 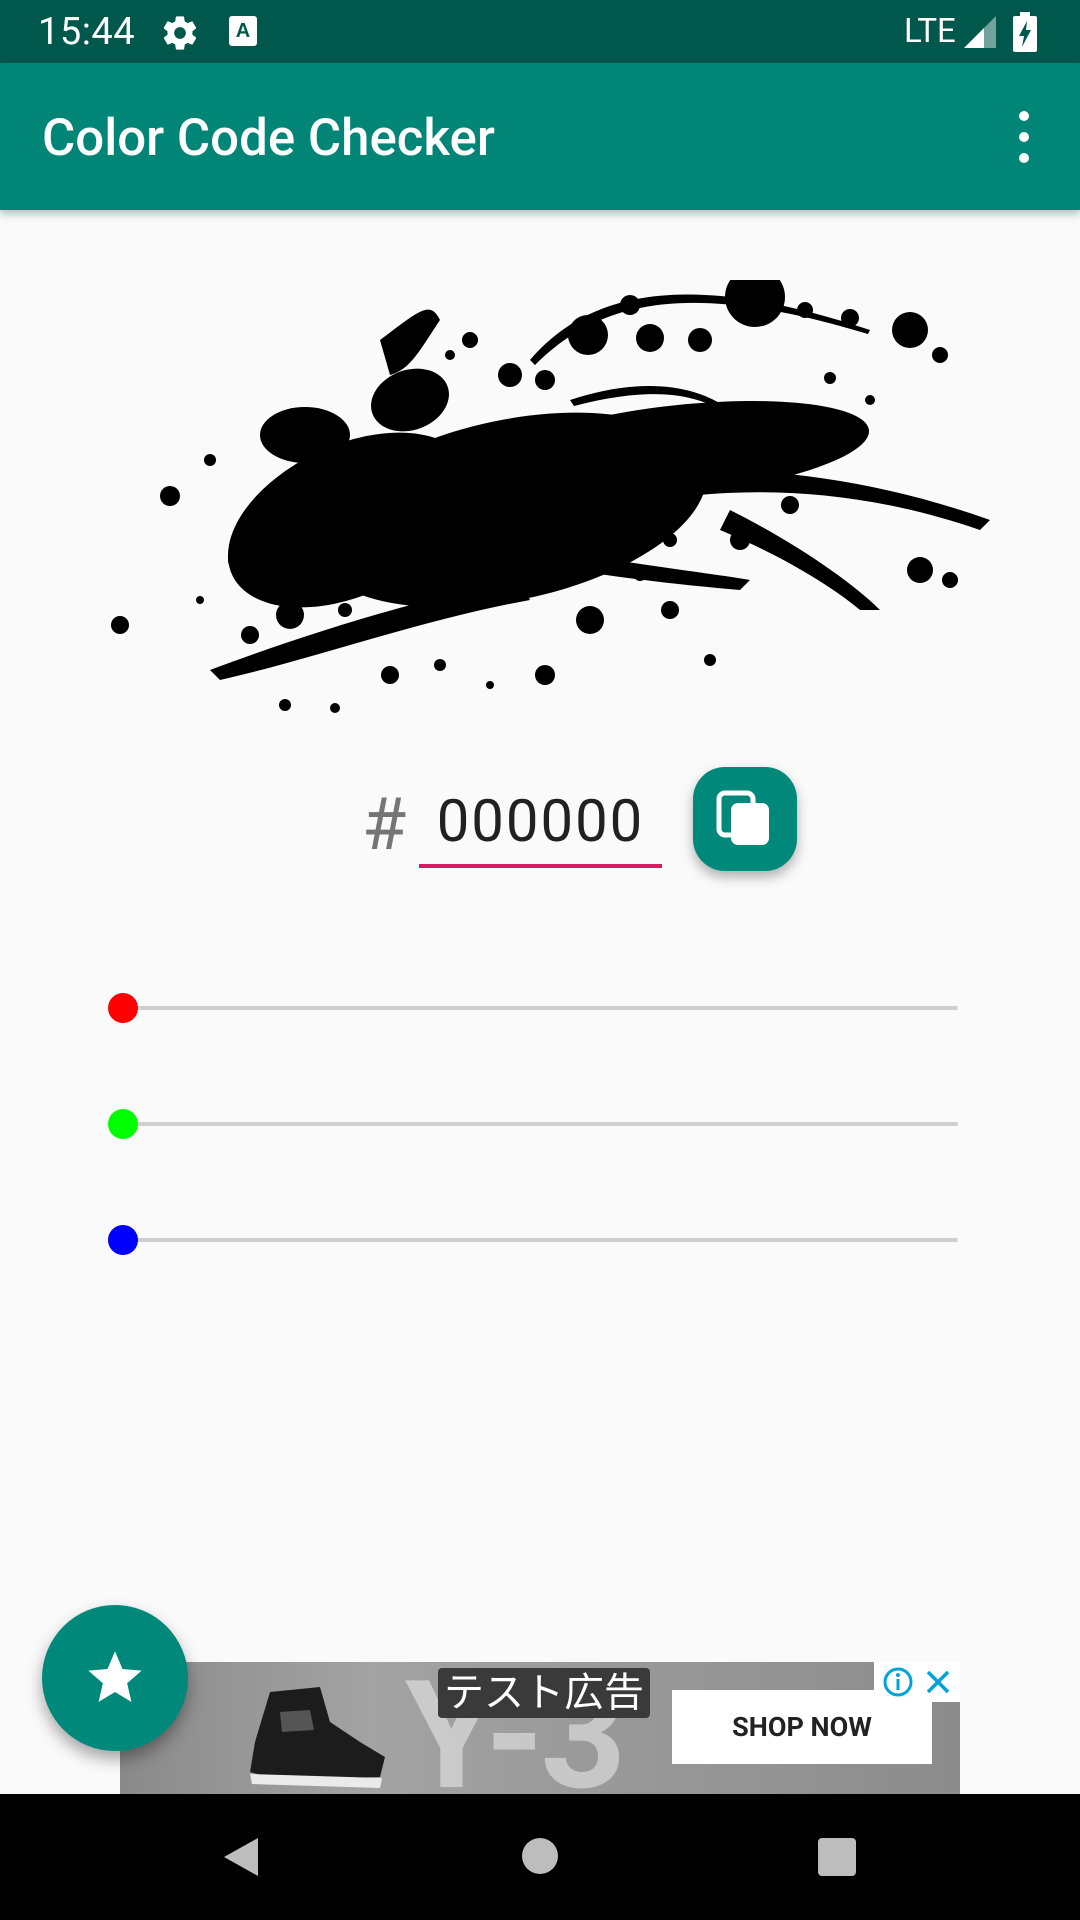 What do you see at coordinates (123, 1240) in the screenshot?
I see `blue-slider-thumb` at bounding box center [123, 1240].